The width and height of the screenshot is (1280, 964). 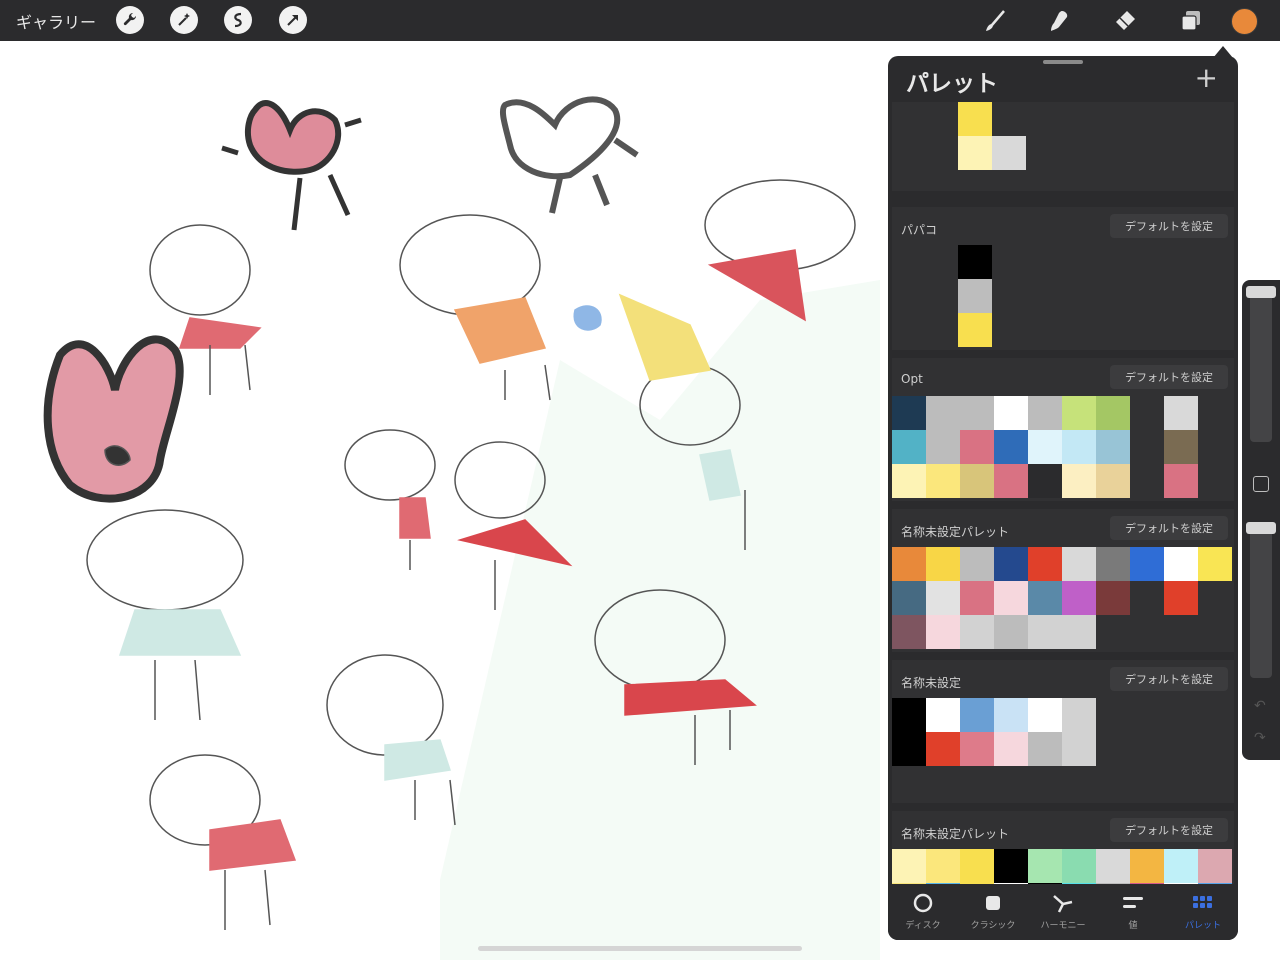 What do you see at coordinates (1063, 62) in the screenshot?
I see `panel-grabber` at bounding box center [1063, 62].